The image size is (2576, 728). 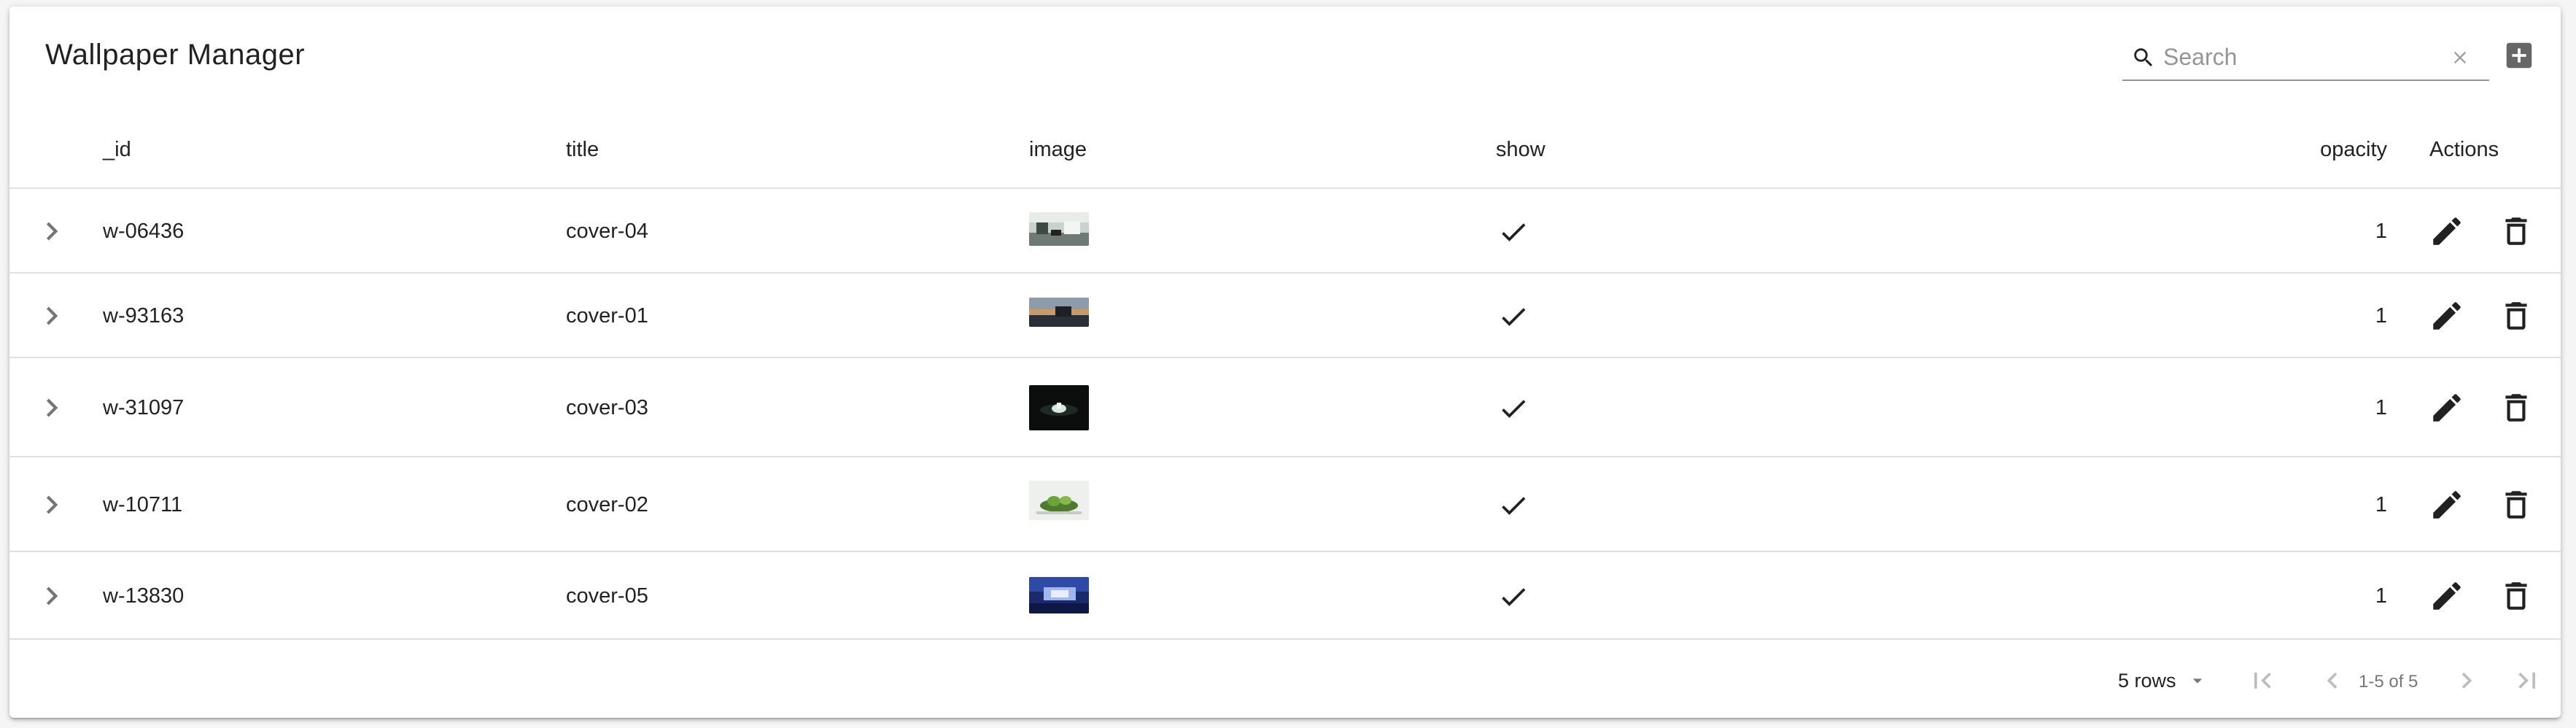 What do you see at coordinates (607, 316) in the screenshot?
I see `cell-title: cover-01` at bounding box center [607, 316].